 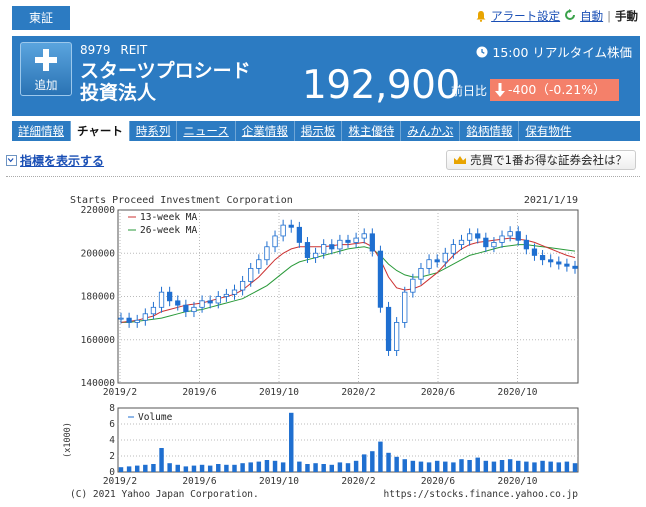 What do you see at coordinates (112, 456) in the screenshot?
I see `volume-tick-label: 2` at bounding box center [112, 456].